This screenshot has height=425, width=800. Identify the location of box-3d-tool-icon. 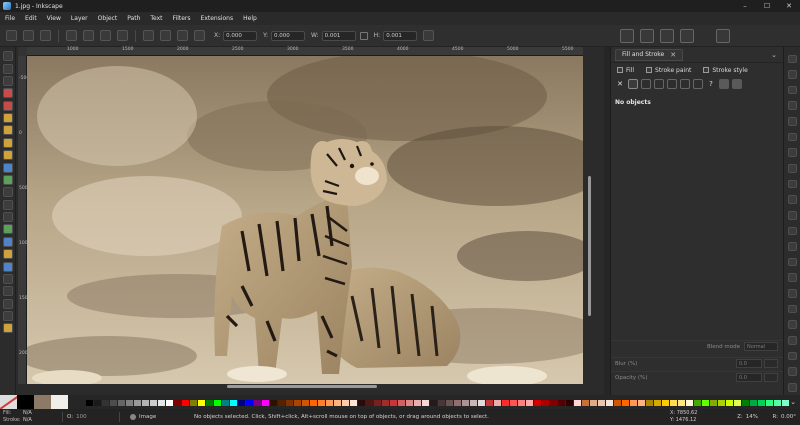
(7, 130).